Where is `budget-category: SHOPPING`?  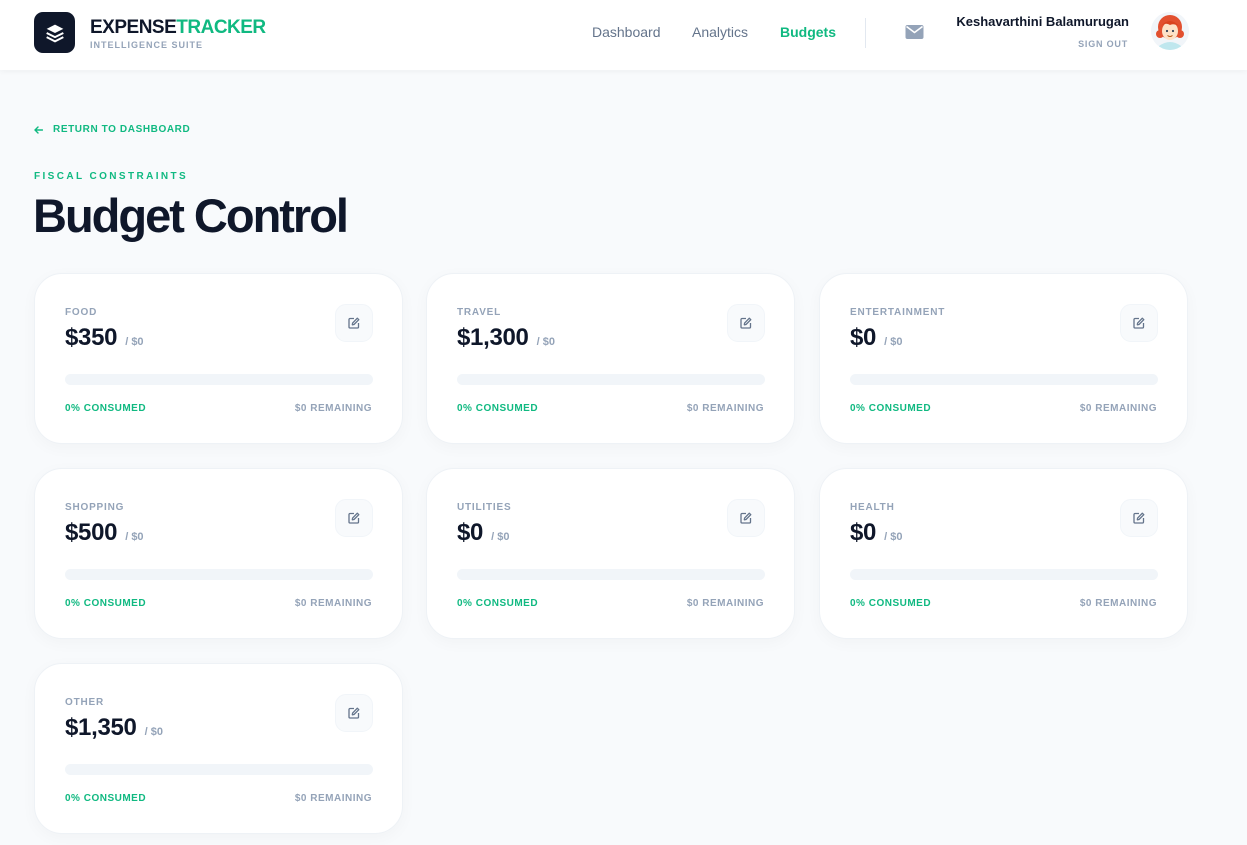
budget-category: SHOPPING is located at coordinates (95, 507).